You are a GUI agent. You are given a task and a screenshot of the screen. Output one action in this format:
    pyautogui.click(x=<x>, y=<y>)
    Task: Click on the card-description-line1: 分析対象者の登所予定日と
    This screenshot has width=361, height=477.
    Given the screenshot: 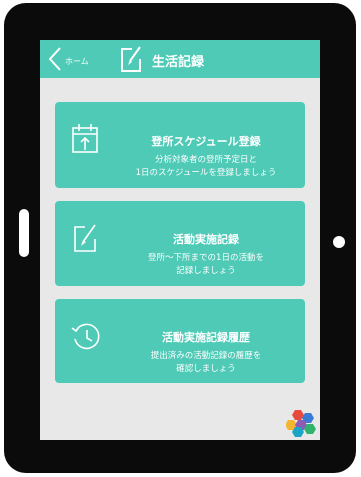 What is the action you would take?
    pyautogui.click(x=205, y=160)
    